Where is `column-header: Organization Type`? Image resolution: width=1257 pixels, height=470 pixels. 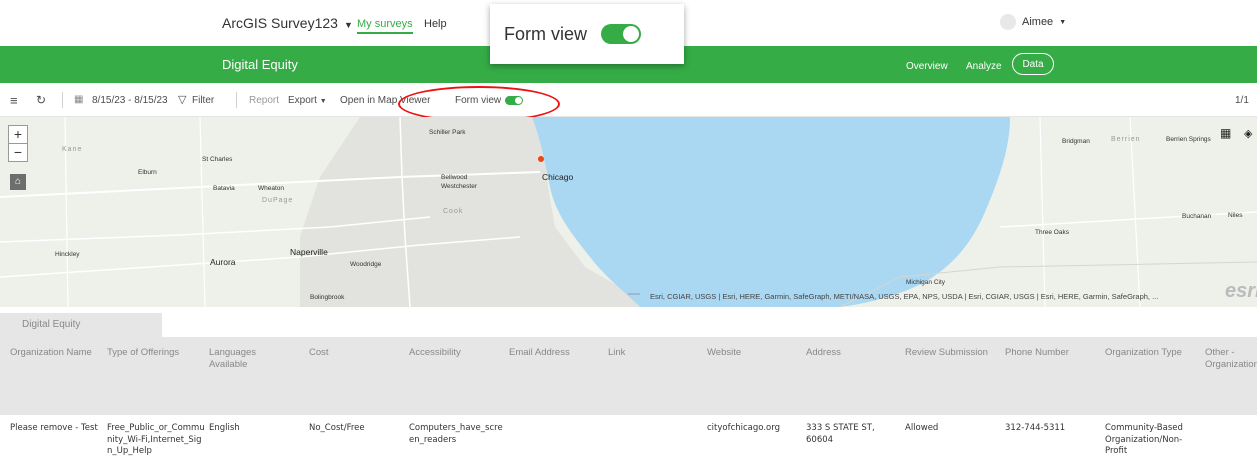
column-header: Organization Type is located at coordinates (1143, 353).